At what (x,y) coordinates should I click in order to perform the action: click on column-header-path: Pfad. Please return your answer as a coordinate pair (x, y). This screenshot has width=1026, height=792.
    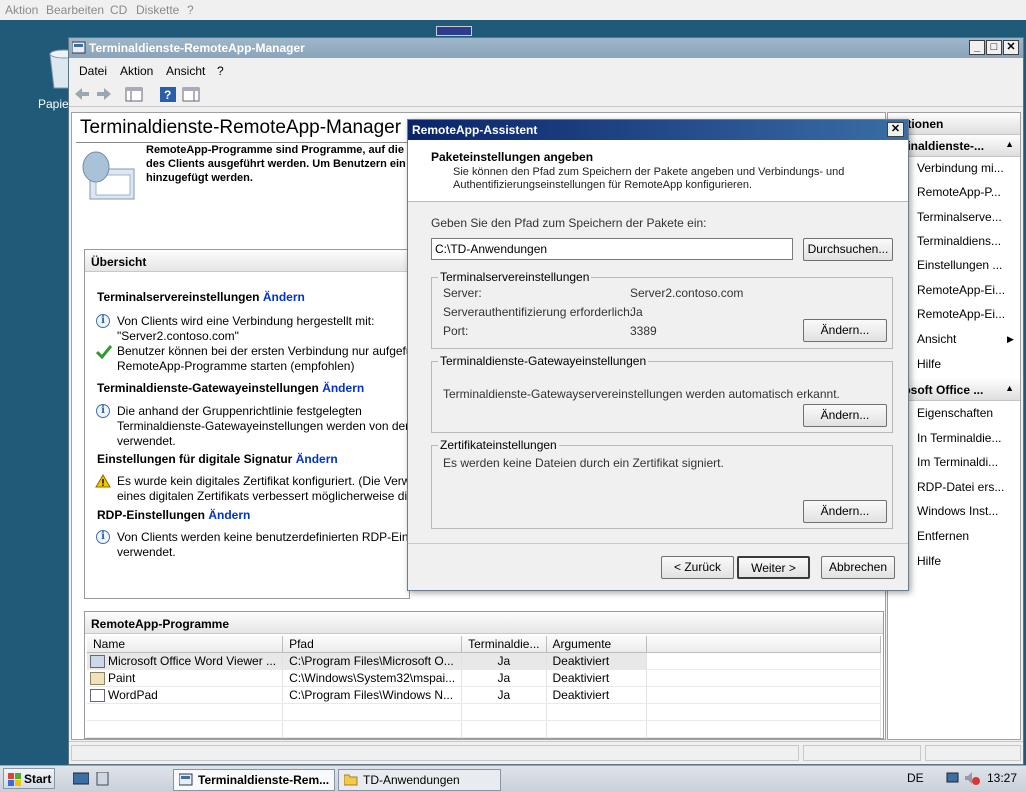
    Looking at the image, I should click on (372, 644).